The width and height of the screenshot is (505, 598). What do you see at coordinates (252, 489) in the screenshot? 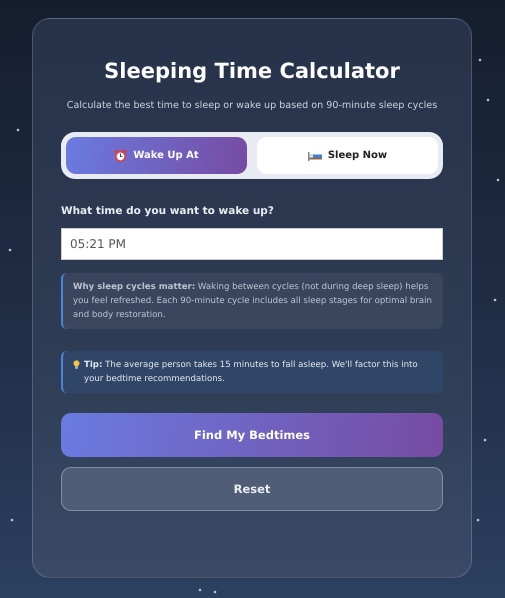
I see `reset-button: Reset` at bounding box center [252, 489].